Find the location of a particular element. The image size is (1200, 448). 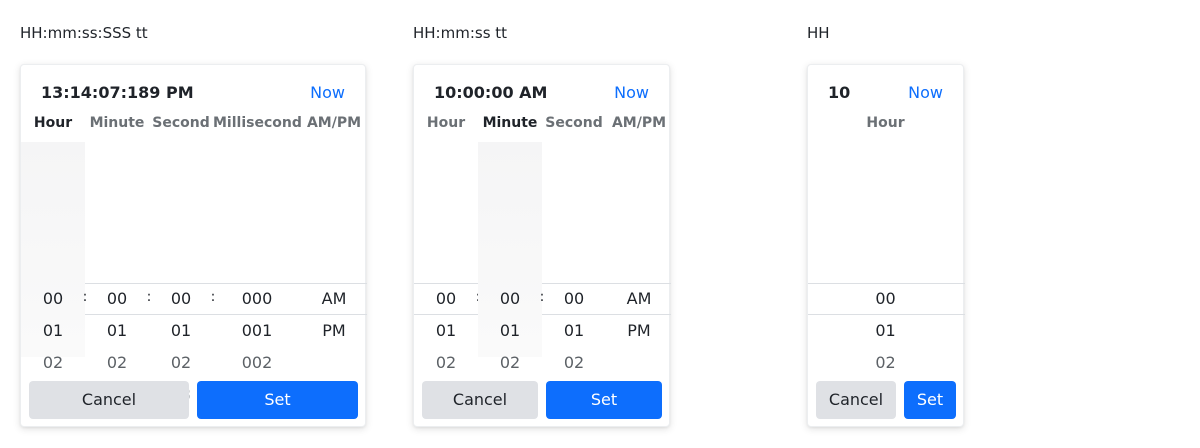

column-header-millisecond: Millisecond is located at coordinates (257, 123).